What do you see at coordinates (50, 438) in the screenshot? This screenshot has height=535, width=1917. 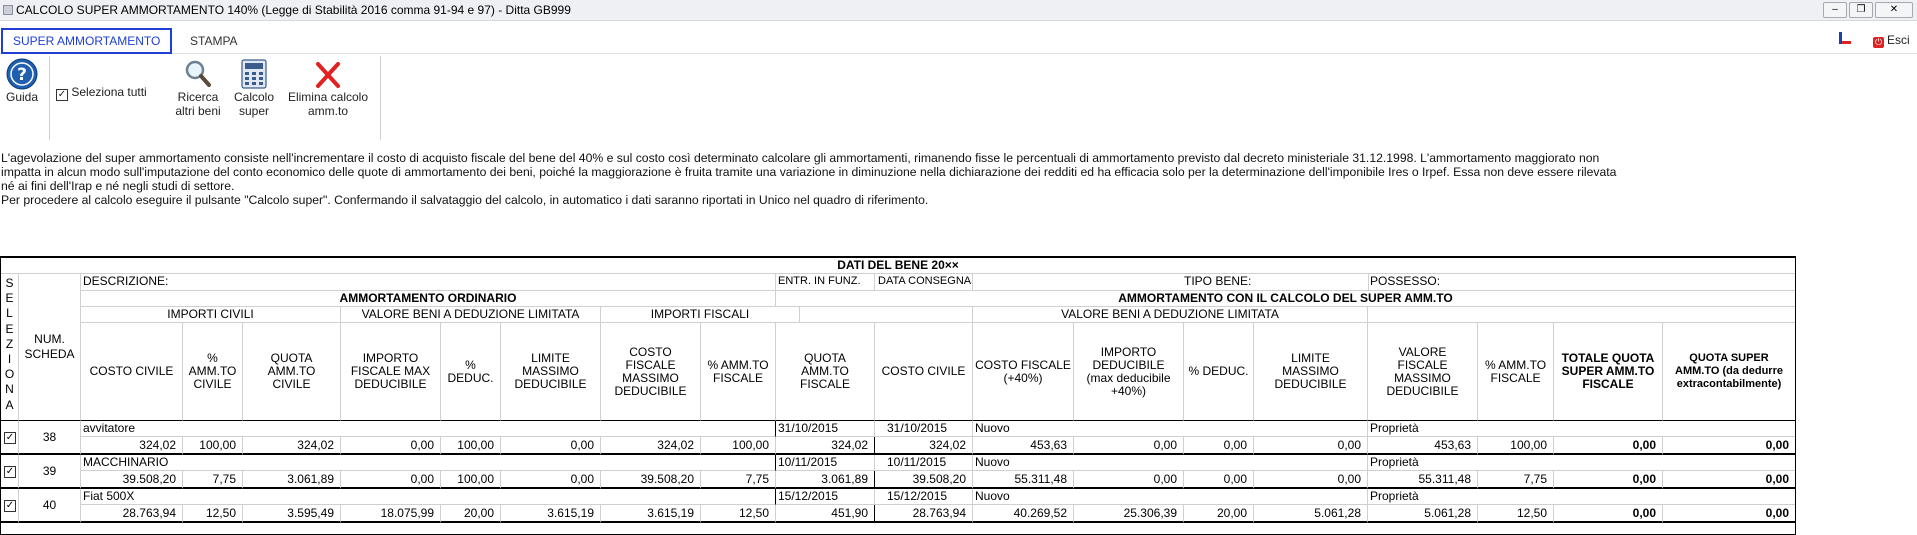 I see `num-scheda-cell: 38` at bounding box center [50, 438].